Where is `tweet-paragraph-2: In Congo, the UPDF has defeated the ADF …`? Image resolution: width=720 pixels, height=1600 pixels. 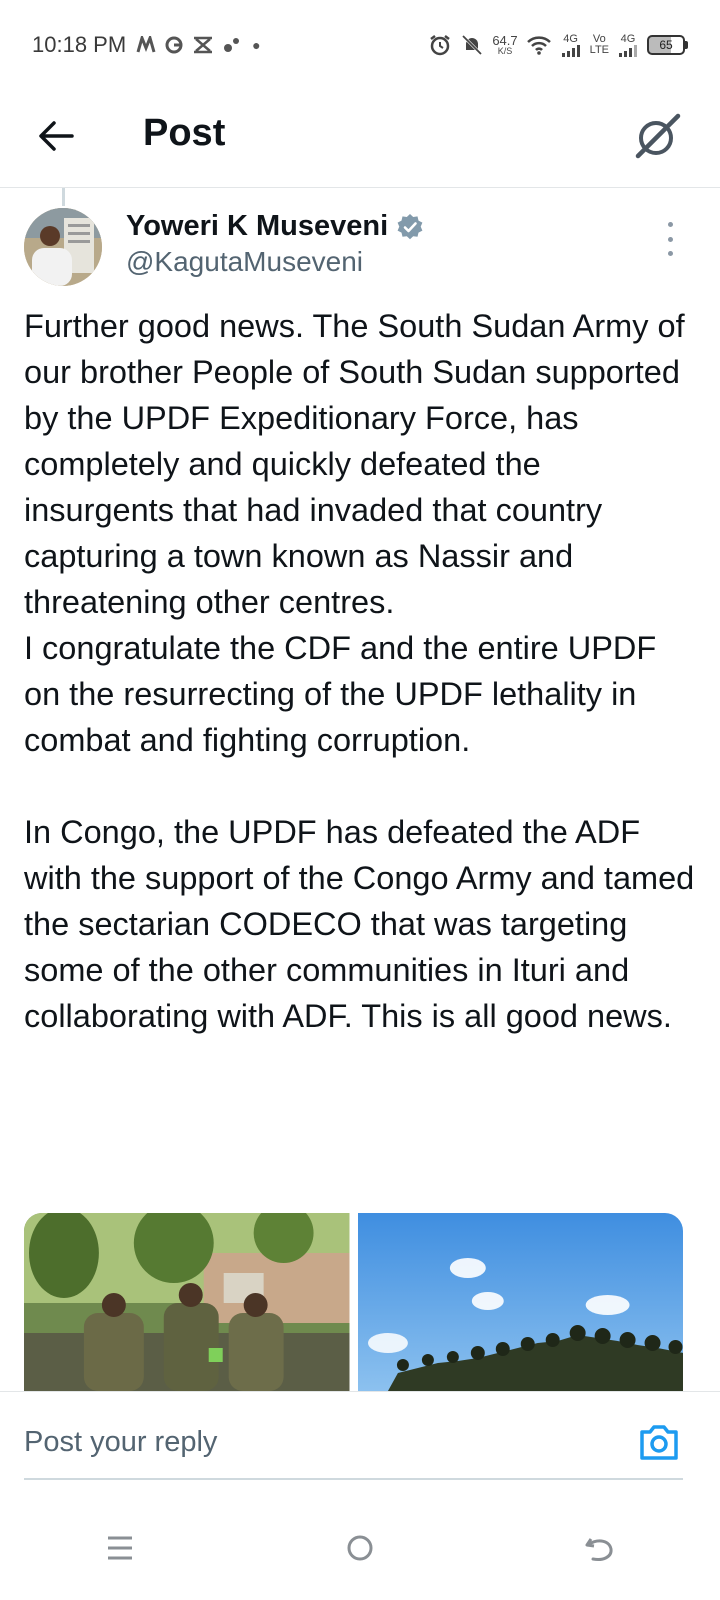
tweet-paragraph-2: In Congo, the UPDF has defeated the ADF … is located at coordinates (364, 924).